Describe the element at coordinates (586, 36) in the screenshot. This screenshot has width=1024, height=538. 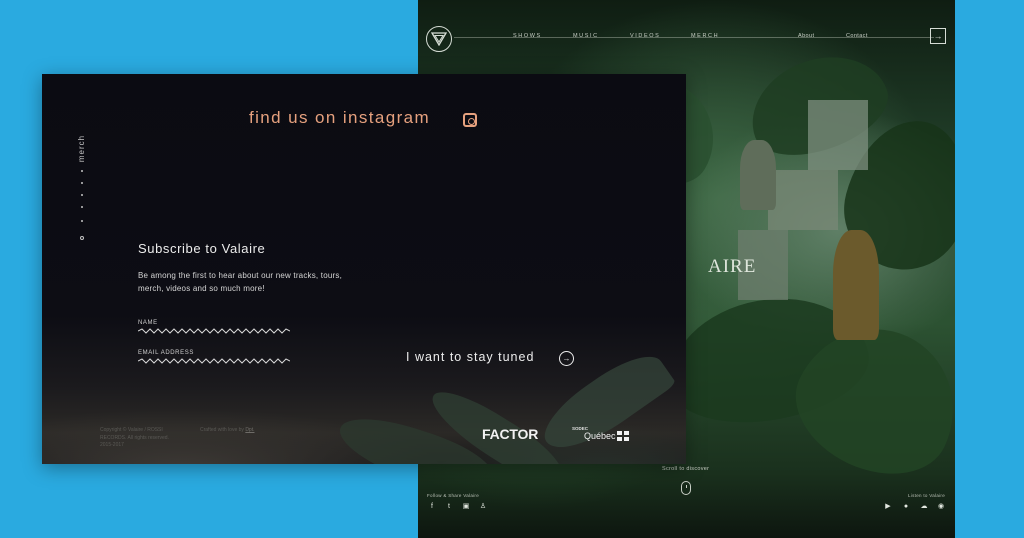
I see `nav-music: MUSIC` at that location.